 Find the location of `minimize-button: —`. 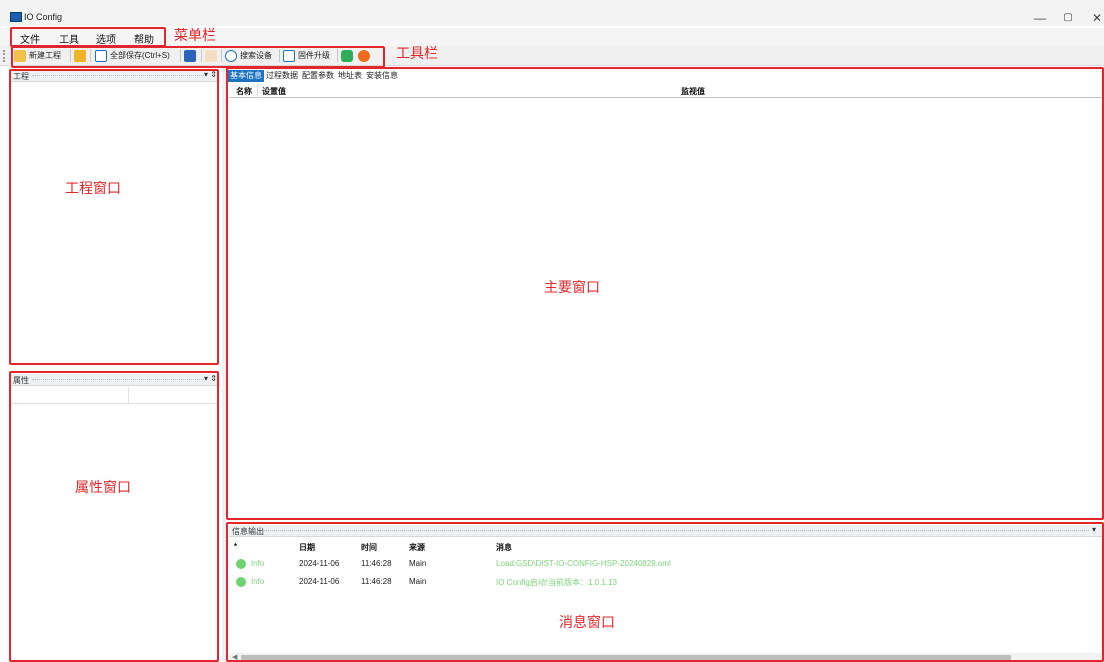

minimize-button: — is located at coordinates (1040, 18).